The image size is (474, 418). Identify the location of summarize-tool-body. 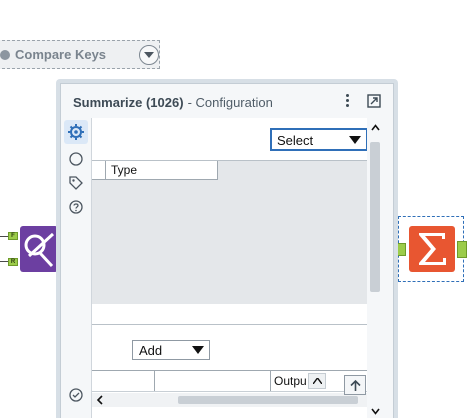
(432, 249).